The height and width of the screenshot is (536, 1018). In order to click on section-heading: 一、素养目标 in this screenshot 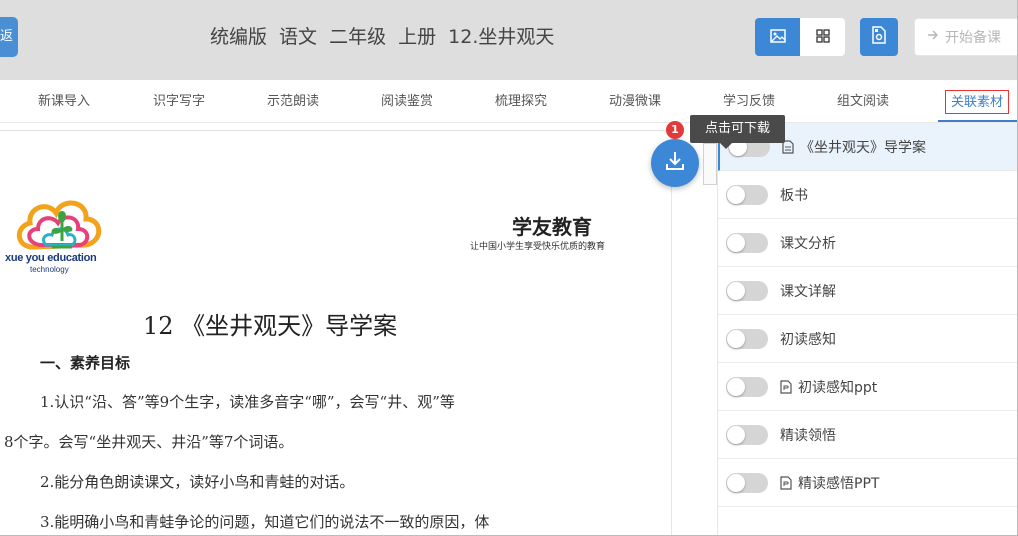, I will do `click(85, 363)`.